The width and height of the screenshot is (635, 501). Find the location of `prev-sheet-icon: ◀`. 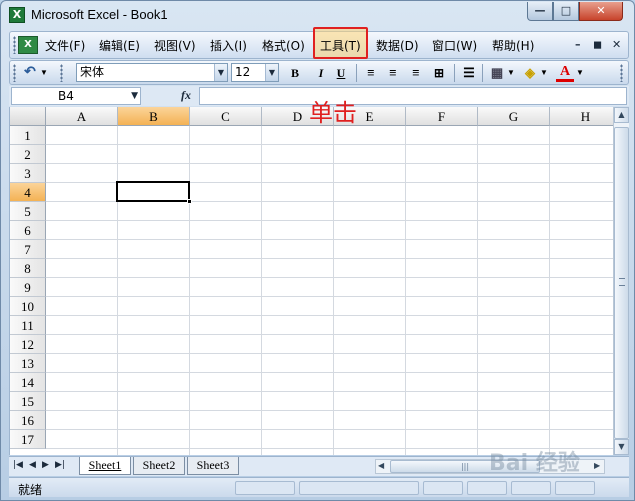

prev-sheet-icon: ◀ is located at coordinates (32, 465).